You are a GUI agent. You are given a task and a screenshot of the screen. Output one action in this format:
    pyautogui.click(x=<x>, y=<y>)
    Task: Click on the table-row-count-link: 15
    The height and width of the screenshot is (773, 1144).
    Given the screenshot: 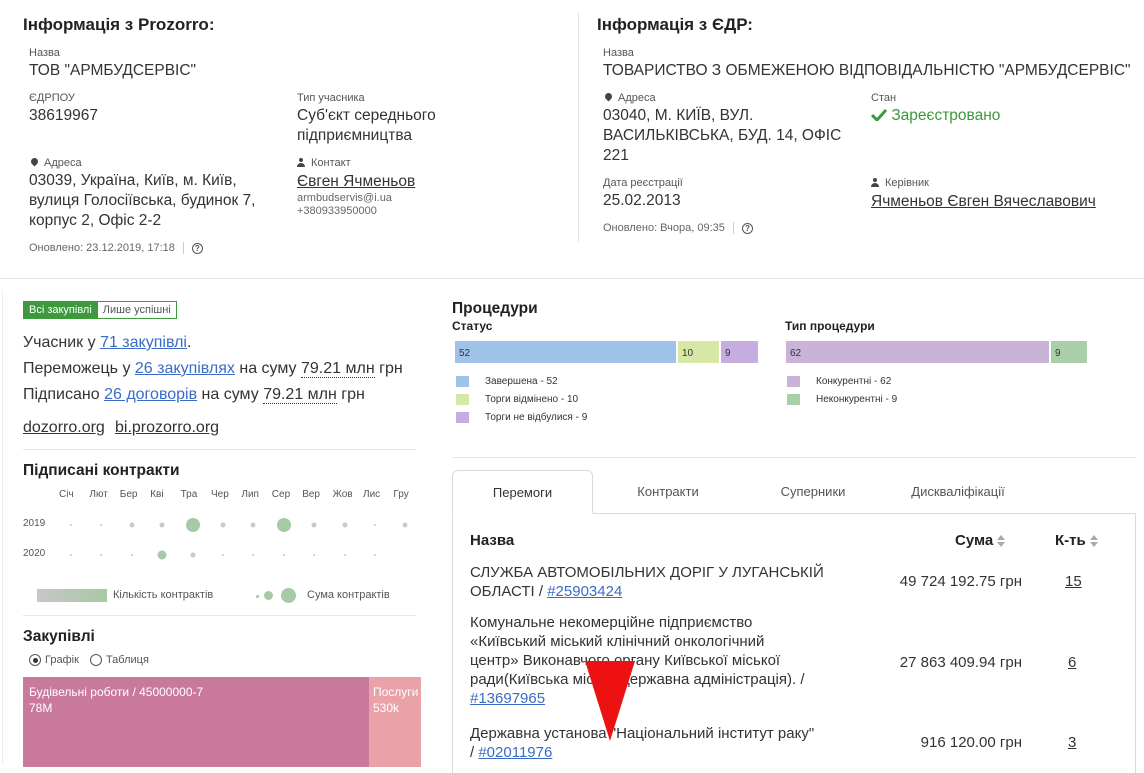 What is the action you would take?
    pyautogui.click(x=1073, y=581)
    